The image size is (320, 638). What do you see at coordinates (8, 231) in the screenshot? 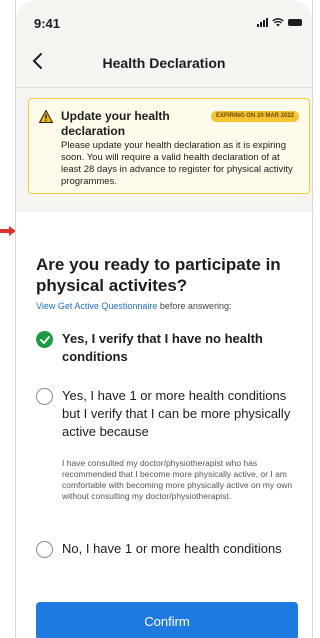
I see `pointer-arrow-icon` at bounding box center [8, 231].